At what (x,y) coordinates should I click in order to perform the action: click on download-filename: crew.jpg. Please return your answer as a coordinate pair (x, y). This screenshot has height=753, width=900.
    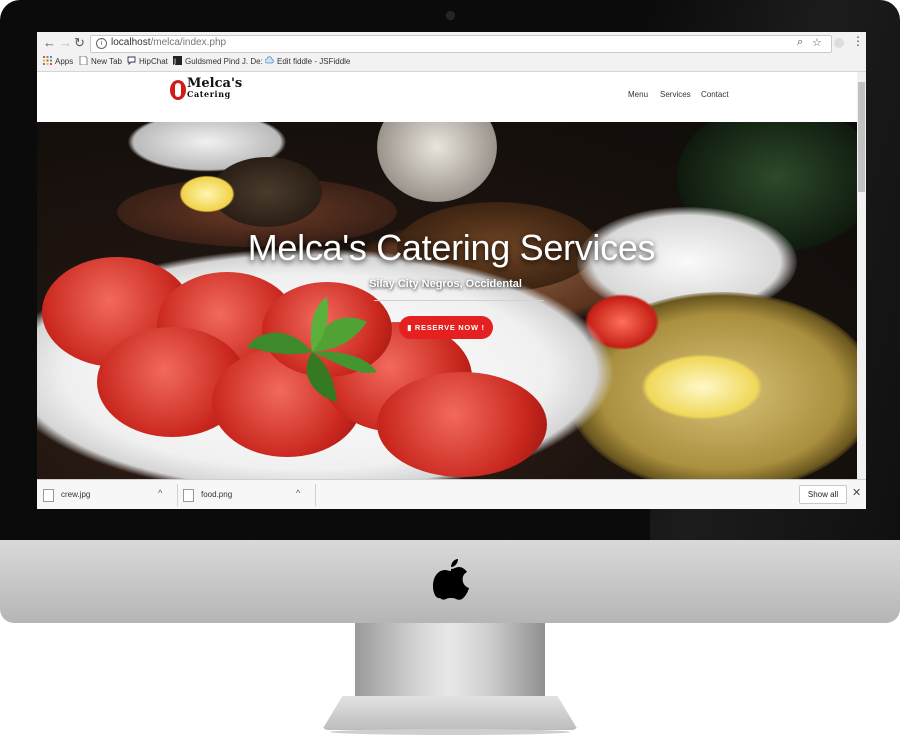
    Looking at the image, I should click on (76, 494).